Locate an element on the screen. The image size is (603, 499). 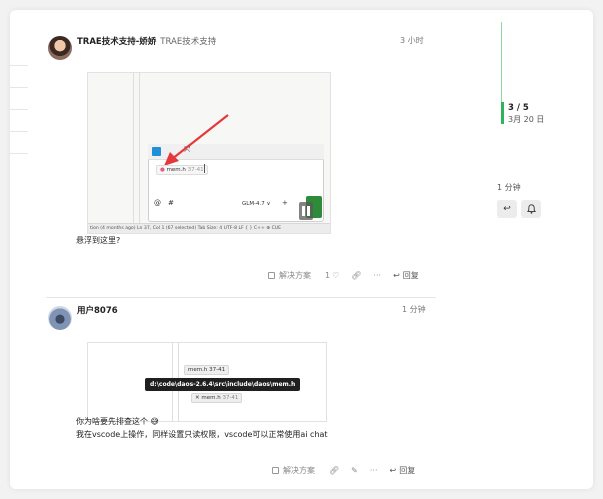
bell-icon is located at coordinates (531, 209).